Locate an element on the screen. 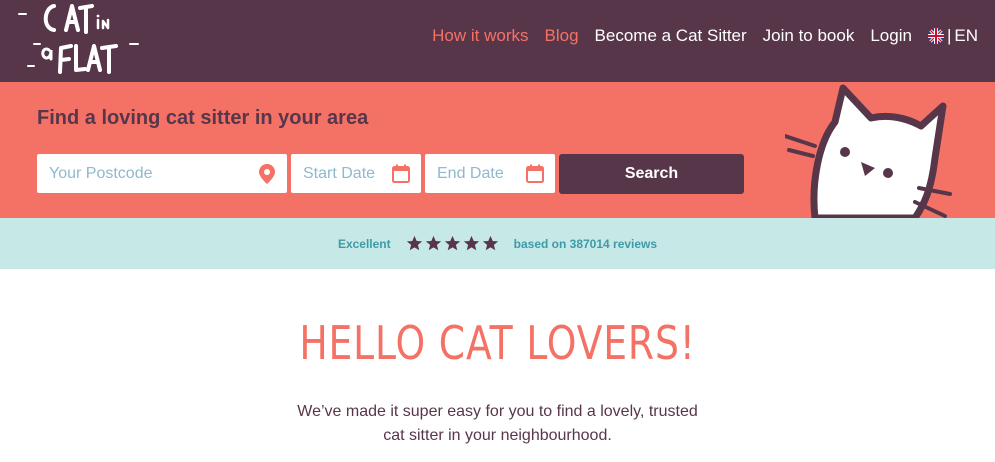  language-code: EN is located at coordinates (966, 35).